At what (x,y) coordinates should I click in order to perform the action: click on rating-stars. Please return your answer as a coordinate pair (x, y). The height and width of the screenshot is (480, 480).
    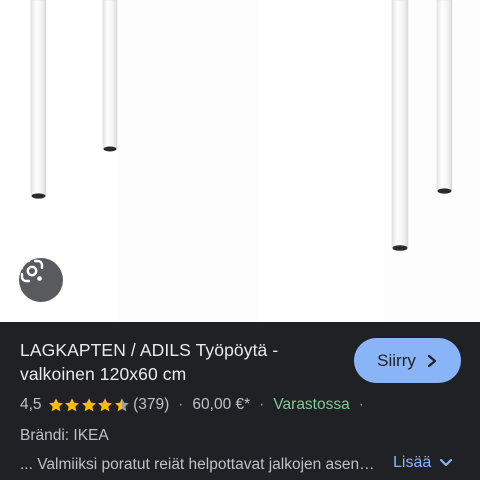
    Looking at the image, I should click on (89, 405).